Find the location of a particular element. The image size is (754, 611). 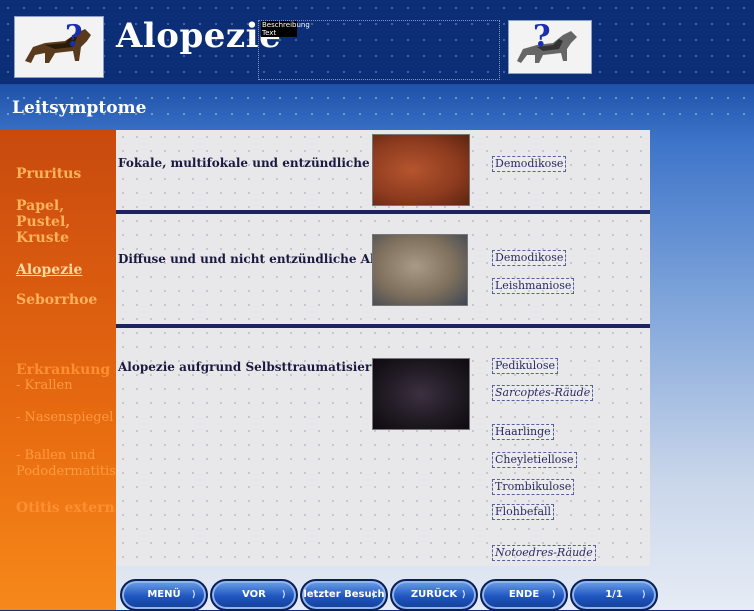

dog-logo-right: ? is located at coordinates (550, 46).